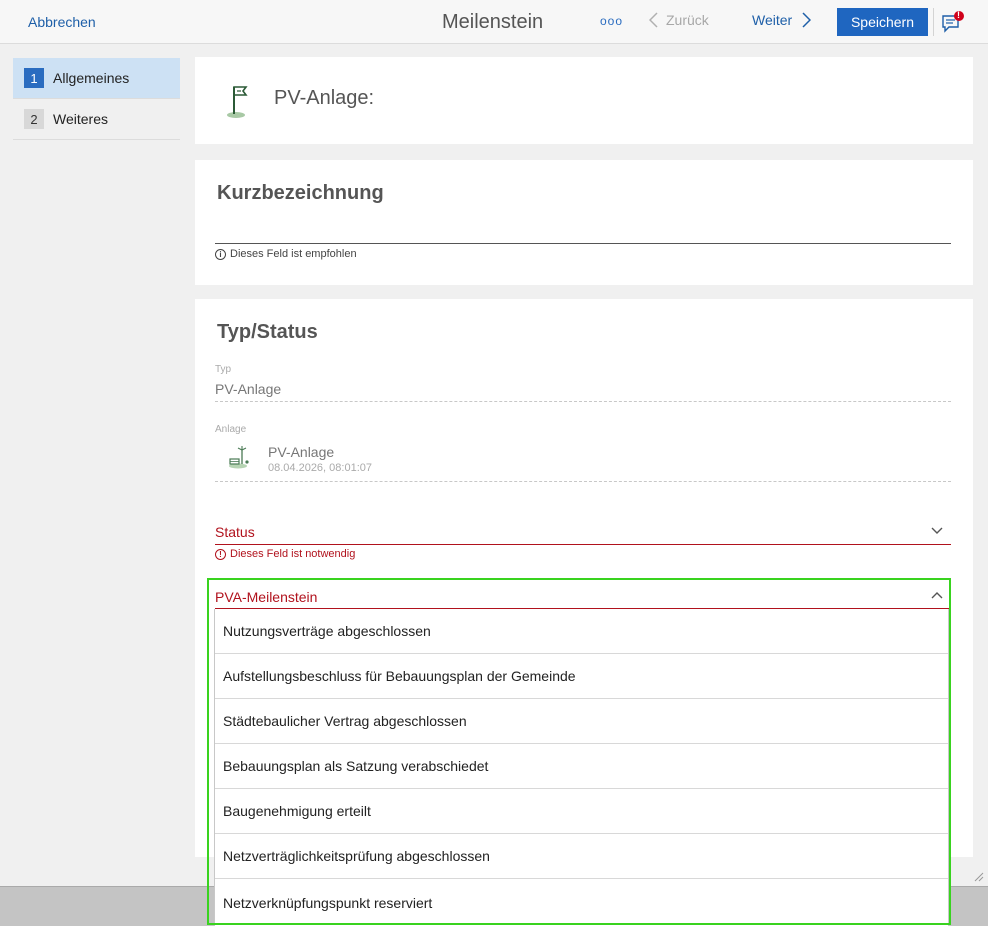 The height and width of the screenshot is (926, 988). What do you see at coordinates (248, 389) in the screenshot?
I see `type-value: PV-Anlage` at bounding box center [248, 389].